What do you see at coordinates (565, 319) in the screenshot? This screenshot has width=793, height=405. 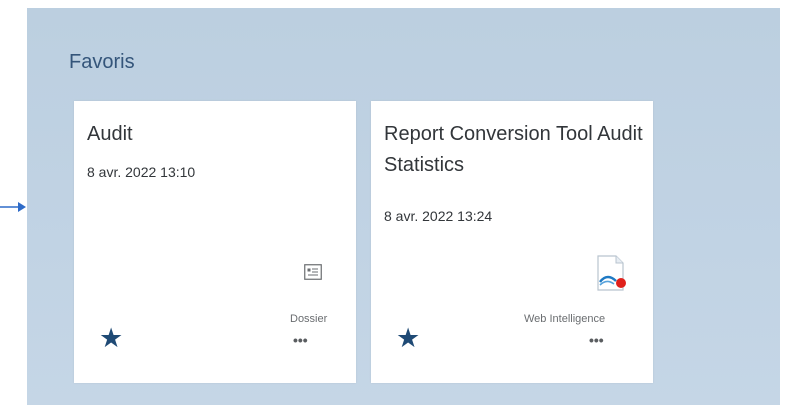 I see `type-label: Web Intelligence` at bounding box center [565, 319].